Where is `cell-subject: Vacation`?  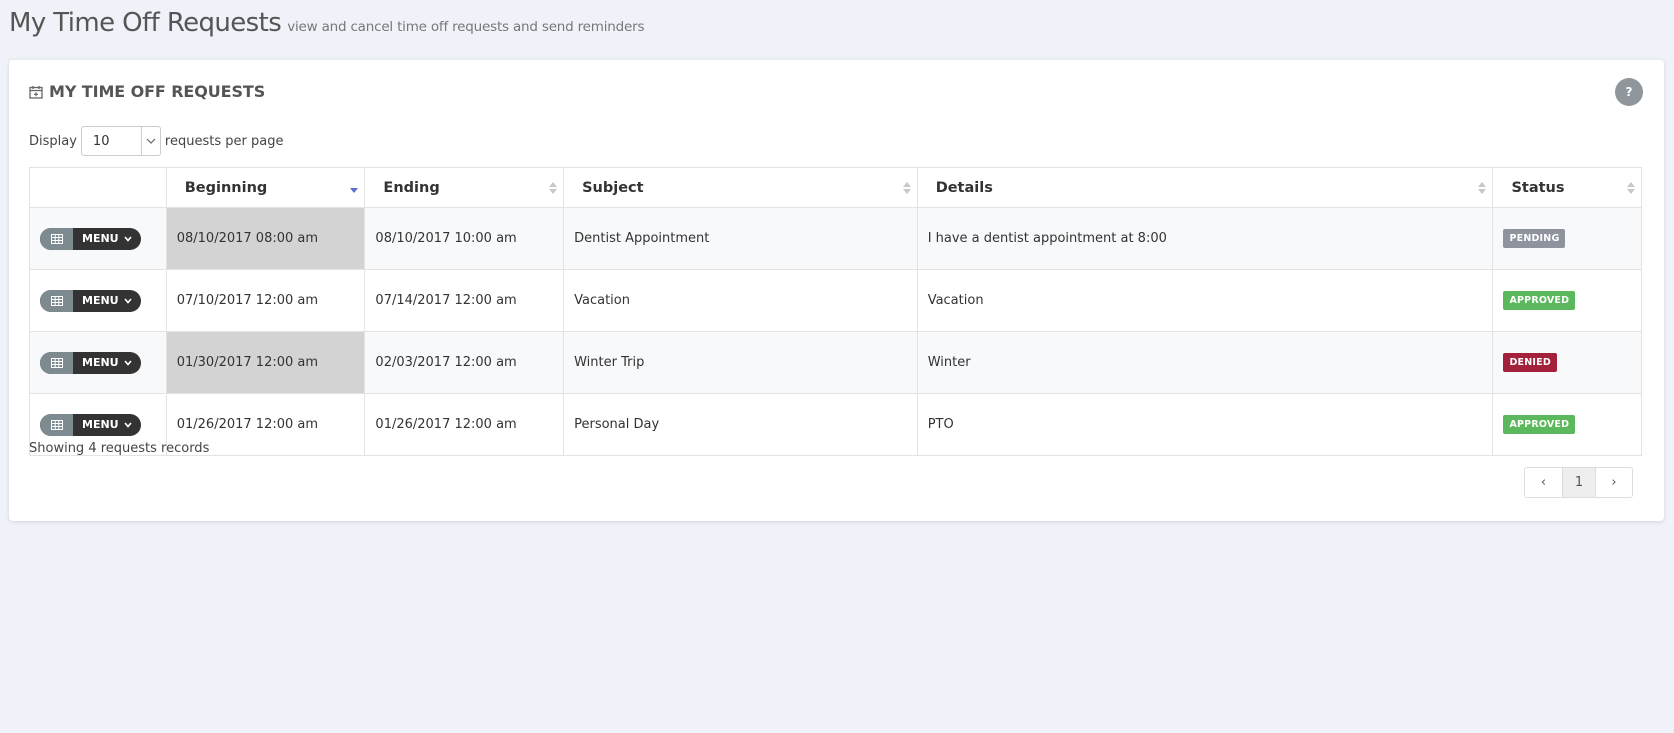
cell-subject: Vacation is located at coordinates (740, 300).